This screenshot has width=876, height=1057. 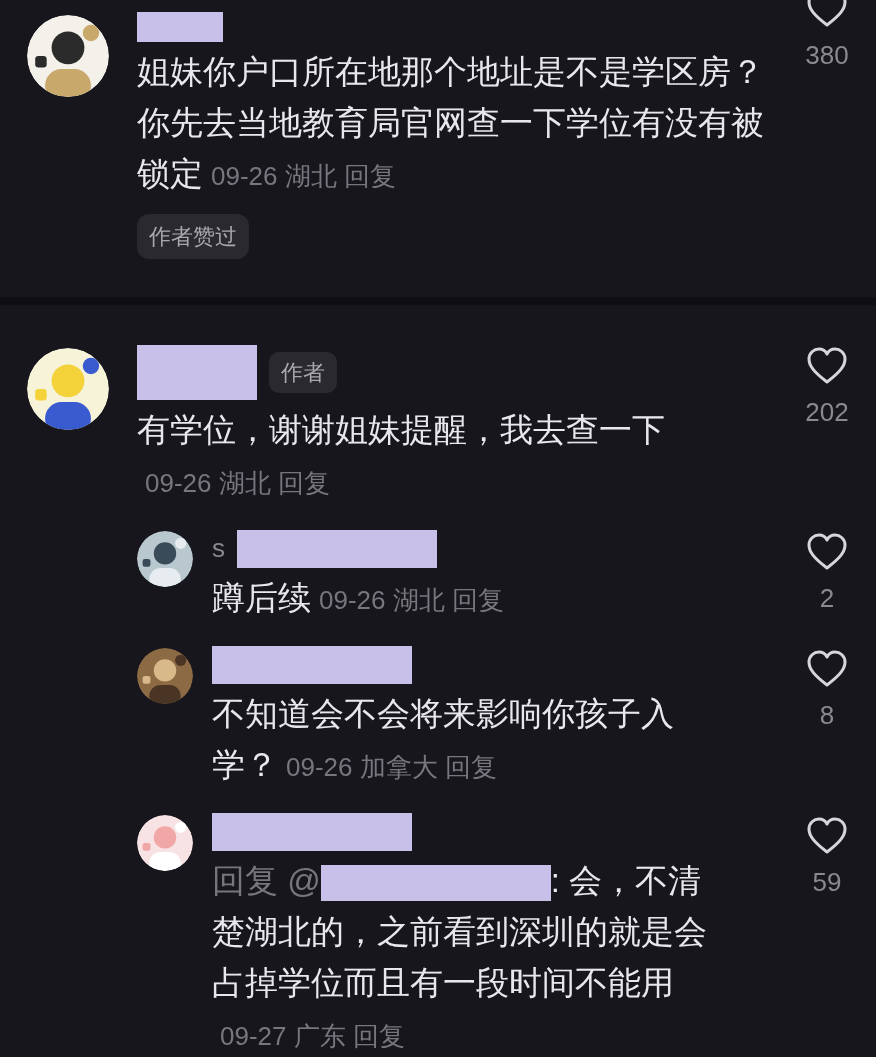 I want to click on like-count: 380, so click(x=827, y=55).